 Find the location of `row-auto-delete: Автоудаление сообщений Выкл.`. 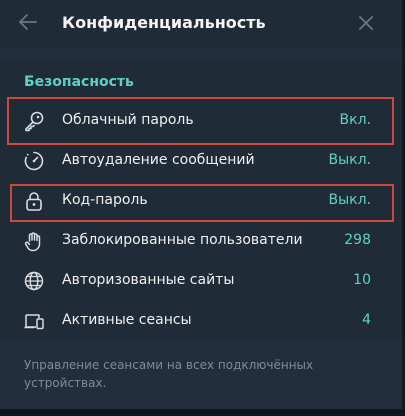

row-auto-delete: Автоудаление сообщений Выкл. is located at coordinates (201, 161).